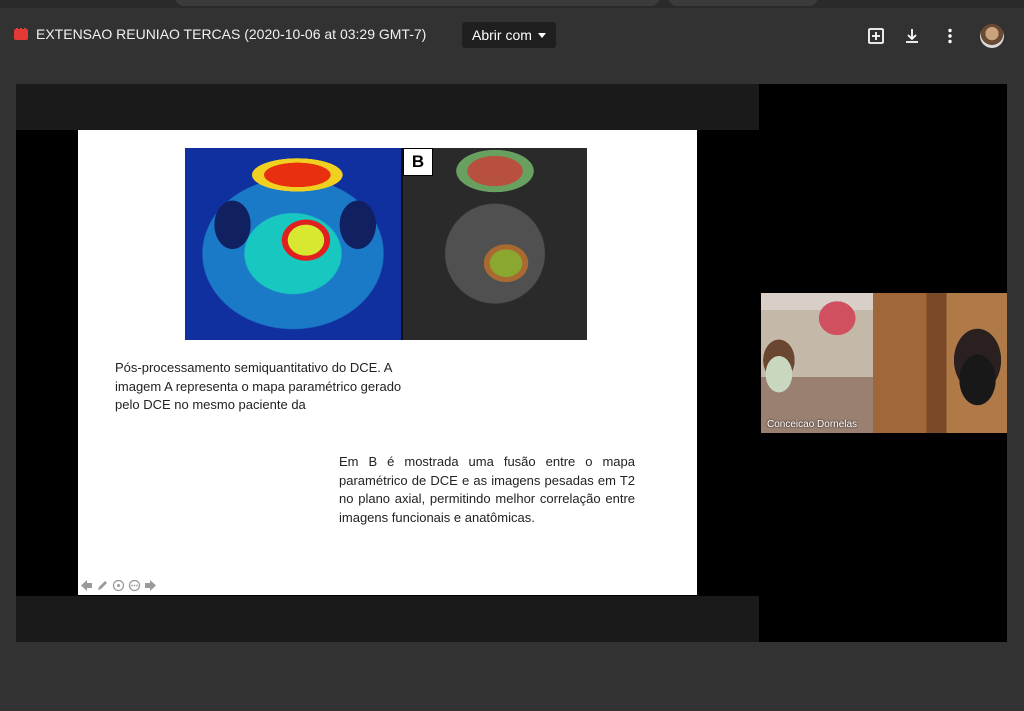 This screenshot has width=1024, height=711. Describe the element at coordinates (387, 619) in the screenshot. I see `stage-letterbox-bottom` at that location.